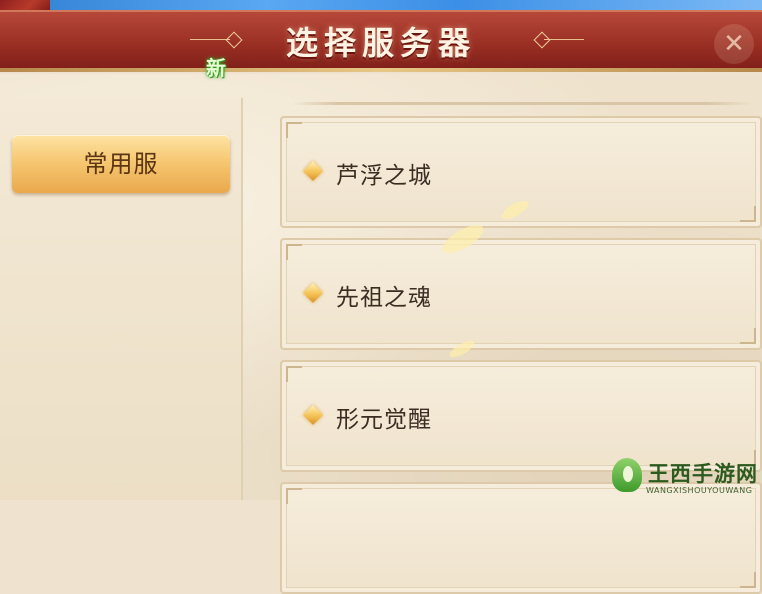 Image resolution: width=762 pixels, height=594 pixels. I want to click on watermark-name: 王西手游网, so click(703, 474).